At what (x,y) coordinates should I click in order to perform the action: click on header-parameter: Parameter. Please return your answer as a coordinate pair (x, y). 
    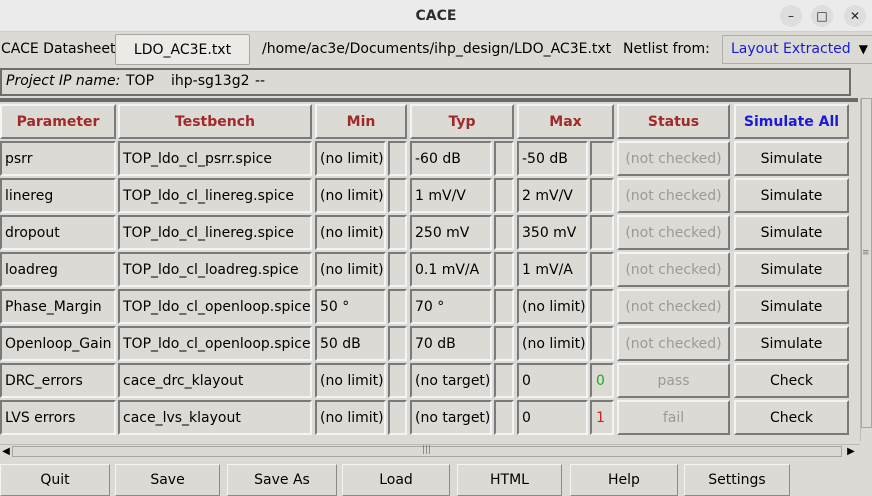
    Looking at the image, I should click on (58, 121).